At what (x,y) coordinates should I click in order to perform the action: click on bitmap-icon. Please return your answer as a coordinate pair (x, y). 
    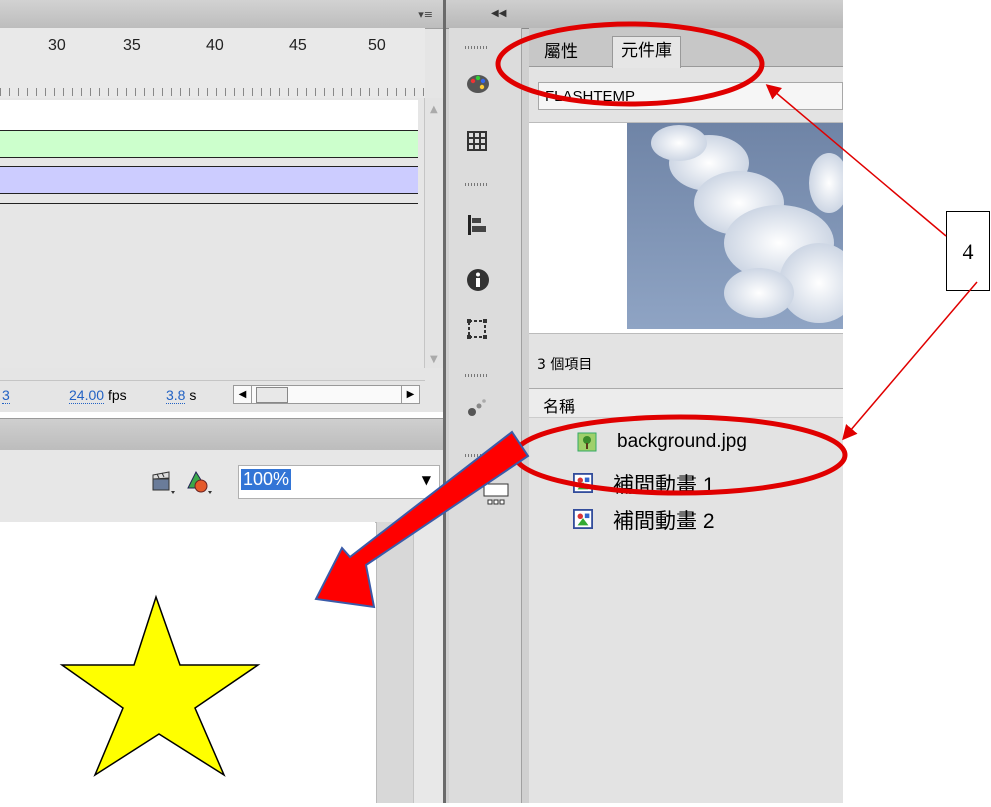
    Looking at the image, I should click on (587, 442).